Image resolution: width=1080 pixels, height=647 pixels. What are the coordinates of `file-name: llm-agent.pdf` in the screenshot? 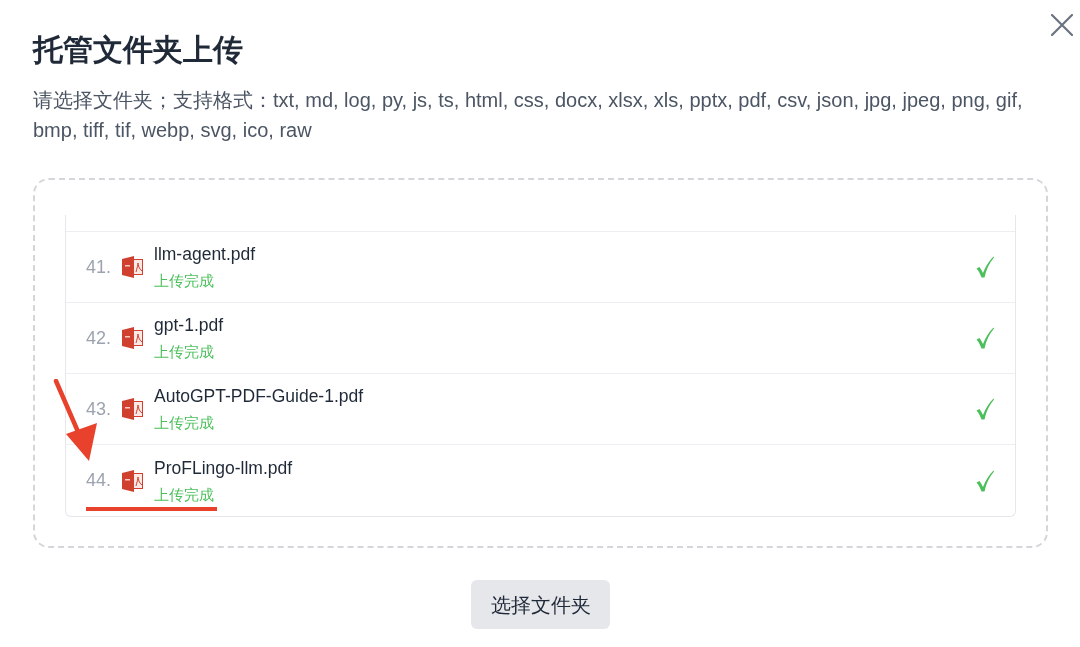 It's located at (205, 254).